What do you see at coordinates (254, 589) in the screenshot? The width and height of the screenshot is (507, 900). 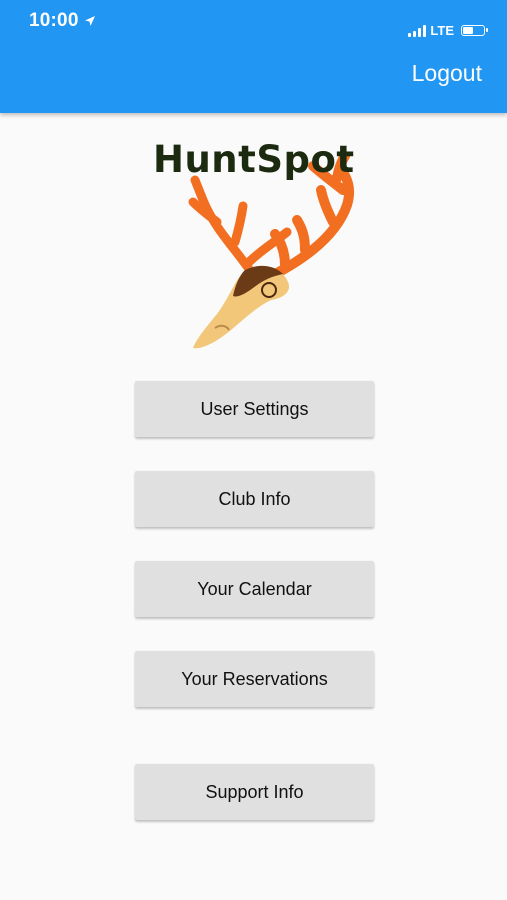 I see `your-calendar-button: Your Calendar` at bounding box center [254, 589].